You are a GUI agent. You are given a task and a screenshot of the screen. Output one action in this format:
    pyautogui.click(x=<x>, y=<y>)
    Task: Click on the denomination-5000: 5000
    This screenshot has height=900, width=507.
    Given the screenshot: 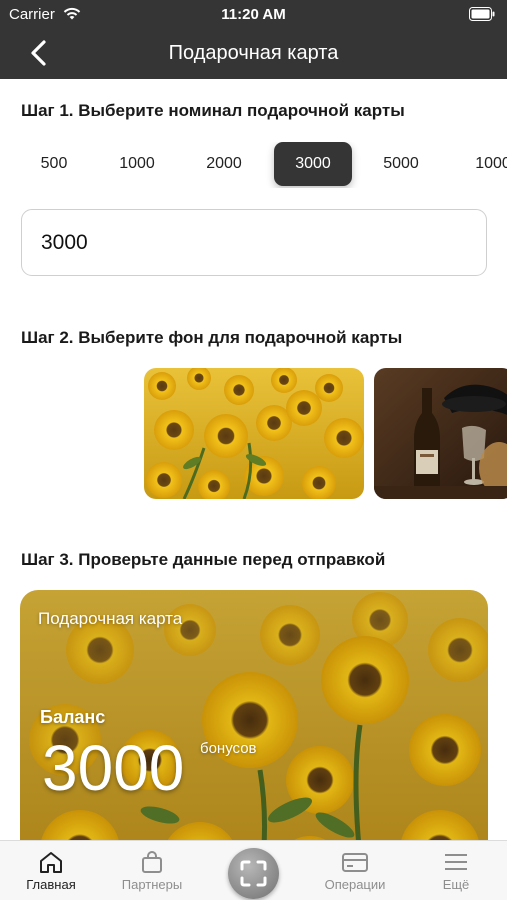 What is the action you would take?
    pyautogui.click(x=401, y=164)
    